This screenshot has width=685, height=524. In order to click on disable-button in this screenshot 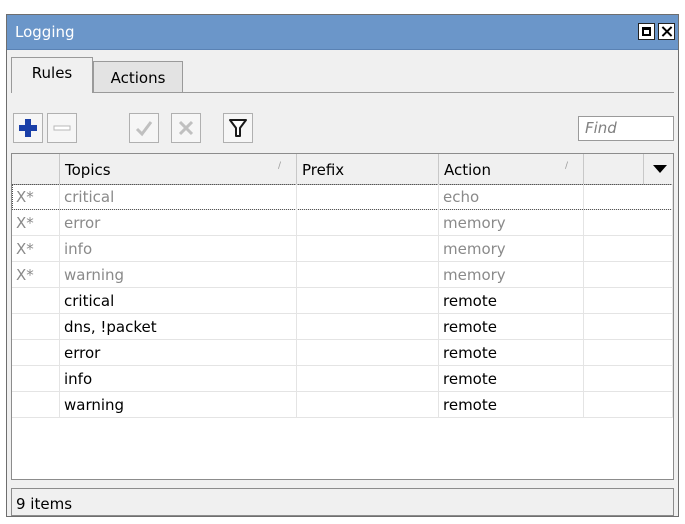, I will do `click(186, 128)`.